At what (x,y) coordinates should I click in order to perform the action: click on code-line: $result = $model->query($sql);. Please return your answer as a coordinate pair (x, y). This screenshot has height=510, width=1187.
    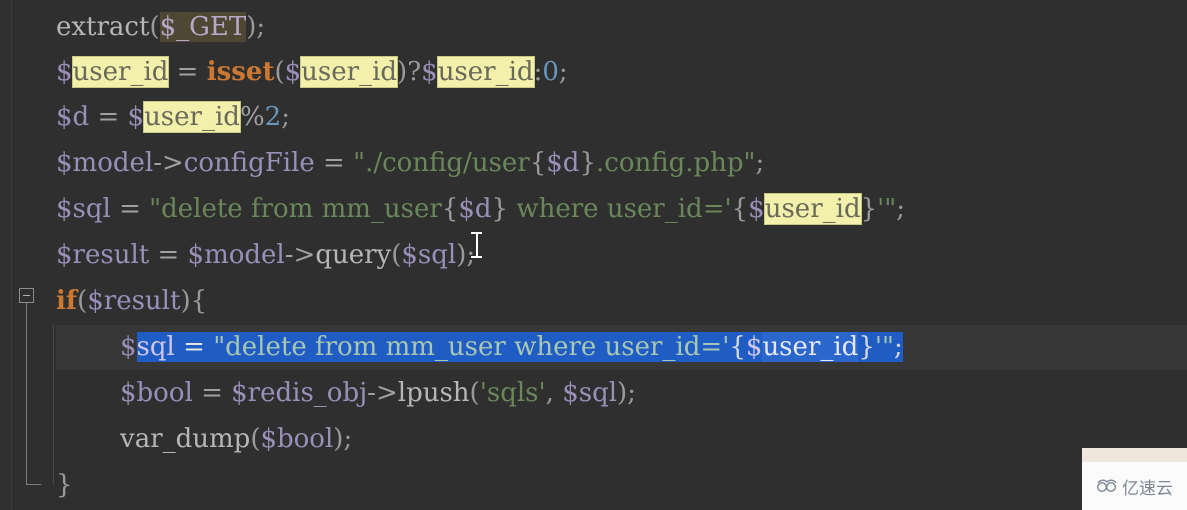
    Looking at the image, I should click on (593, 255).